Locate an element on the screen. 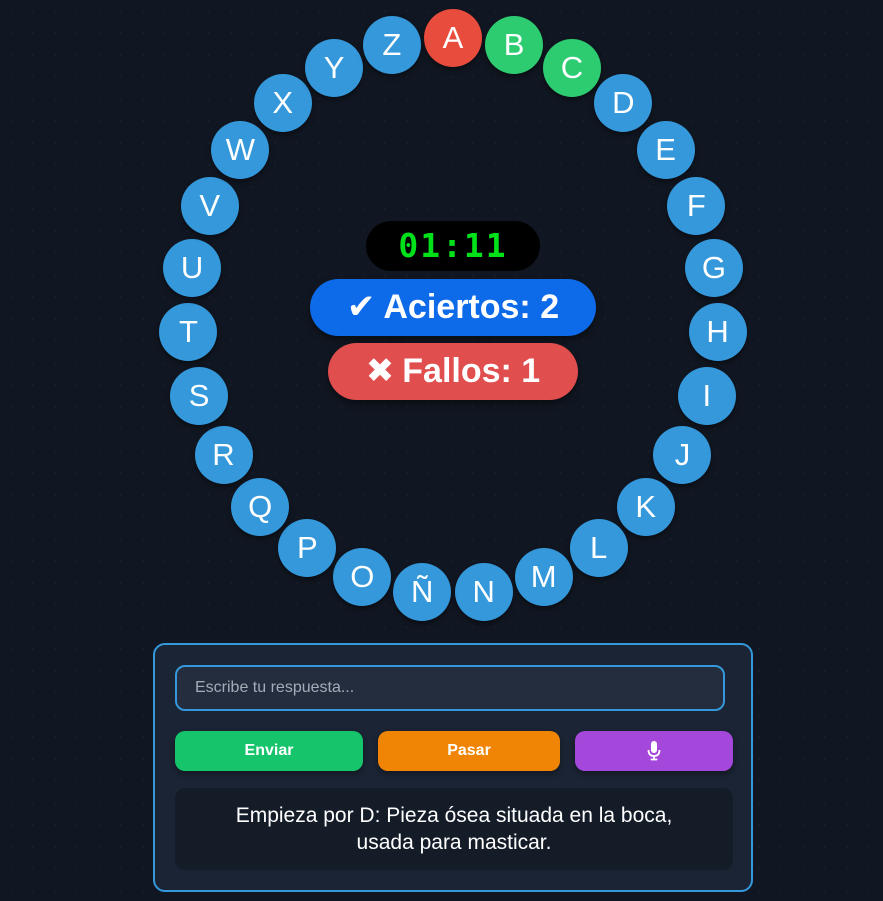  cross-icon: ✖ is located at coordinates (380, 371).